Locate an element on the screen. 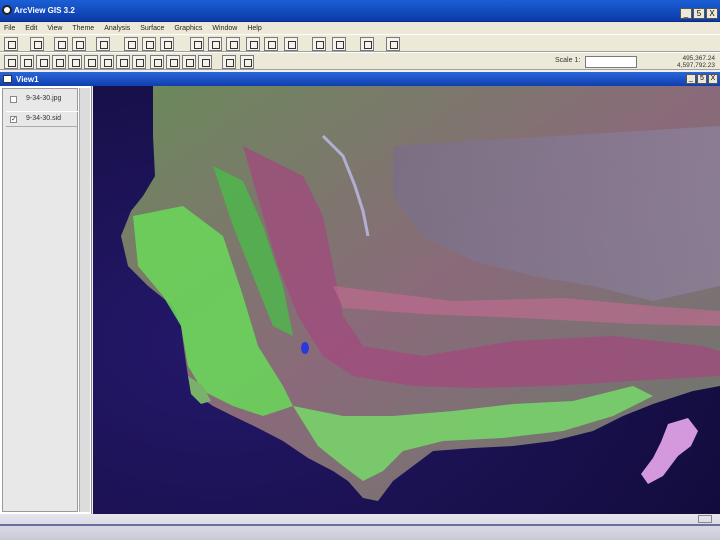 Image resolution: width=720 pixels, height=540 pixels. zoom-active-icon is located at coordinates (149, 44).